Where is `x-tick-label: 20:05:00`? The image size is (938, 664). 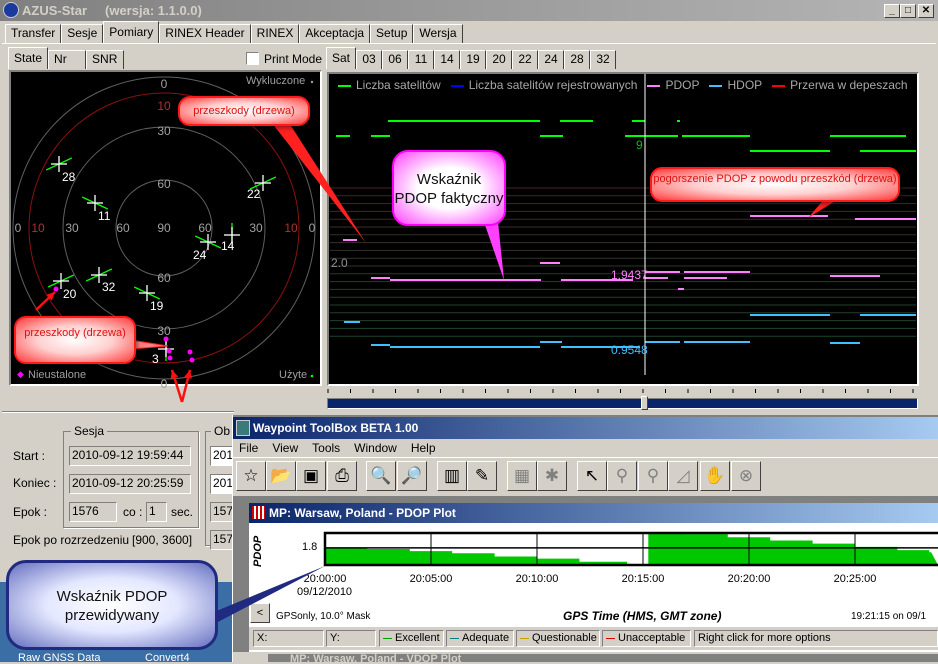
x-tick-label: 20:05:00 is located at coordinates (431, 579).